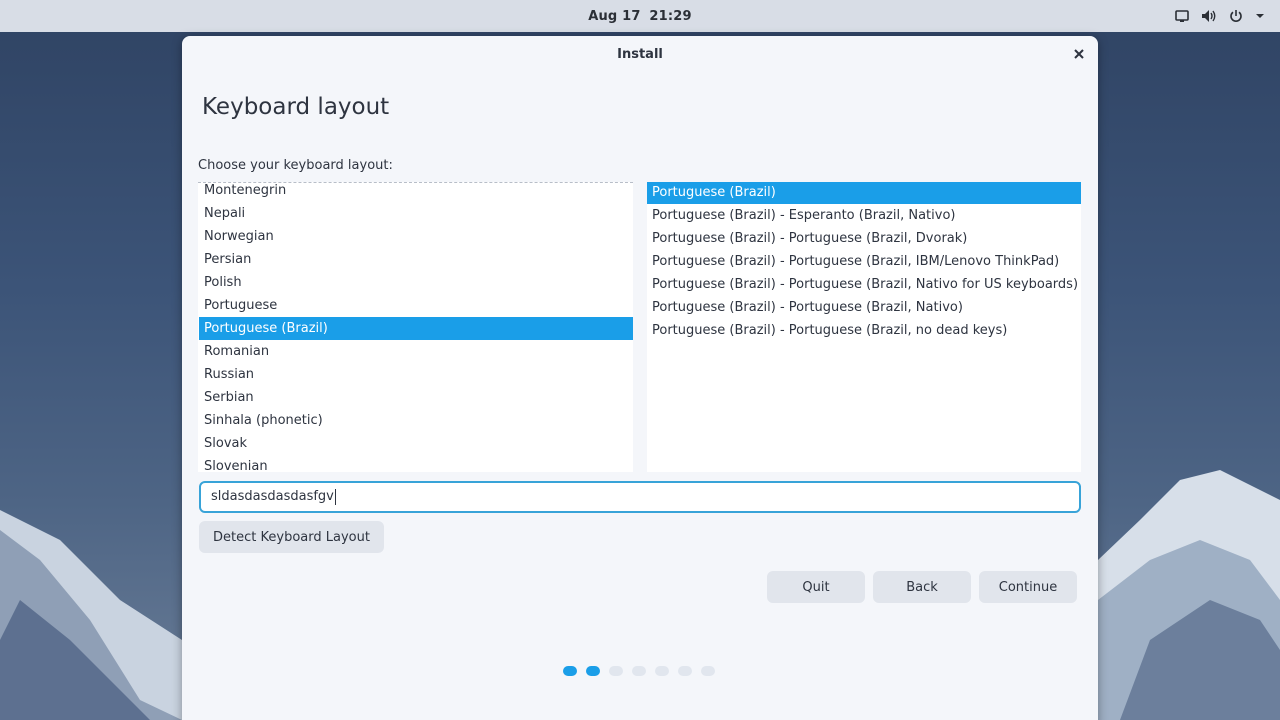 This screenshot has height=720, width=1280. I want to click on layout-list-item: Nepali, so click(416, 213).